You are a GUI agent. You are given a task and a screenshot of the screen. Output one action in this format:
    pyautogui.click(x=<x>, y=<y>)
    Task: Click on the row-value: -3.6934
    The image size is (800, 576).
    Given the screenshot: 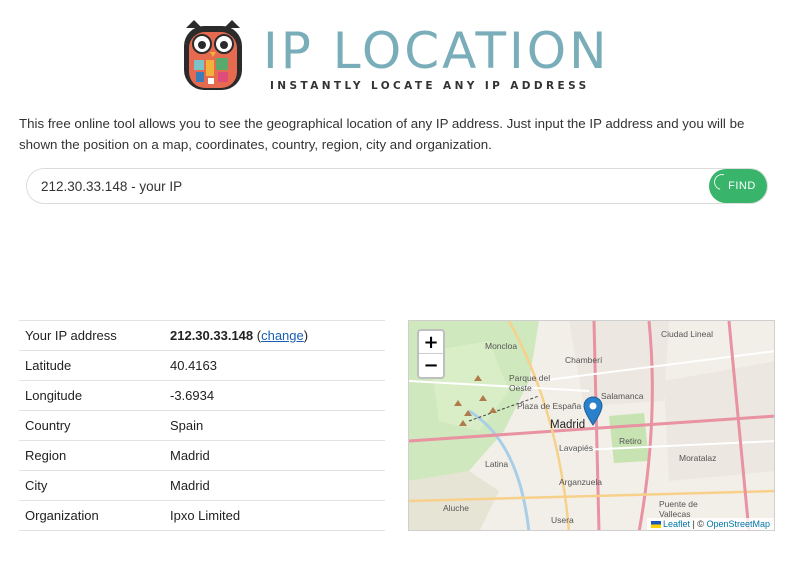 What is the action you would take?
    pyautogui.click(x=274, y=395)
    